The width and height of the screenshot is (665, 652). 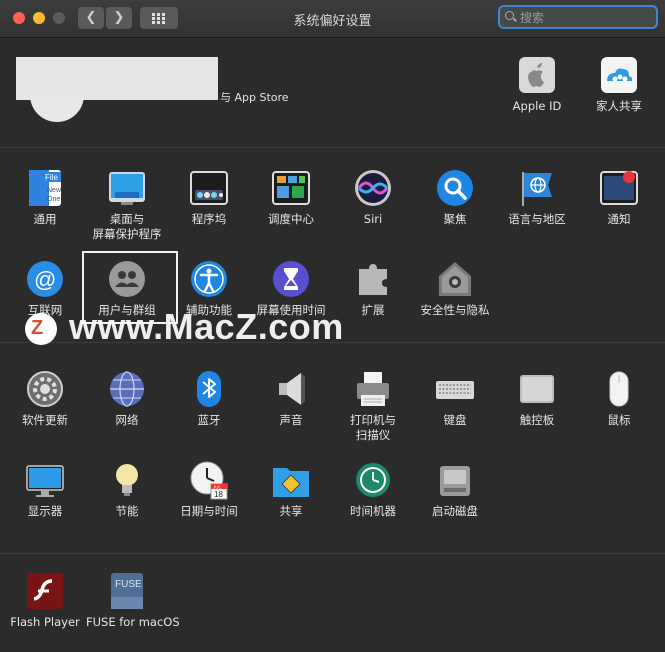 I want to click on pref-notifications: 通知, so click(x=619, y=197).